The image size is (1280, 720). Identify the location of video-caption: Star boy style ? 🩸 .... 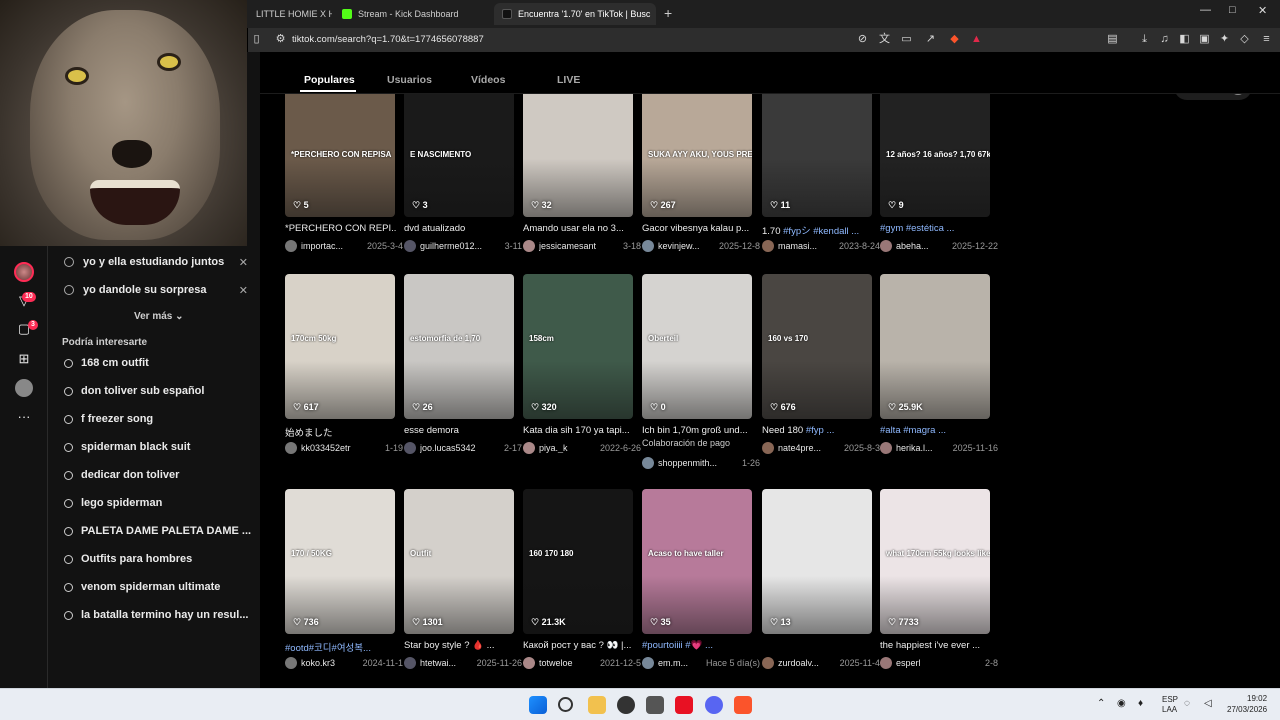
(460, 645).